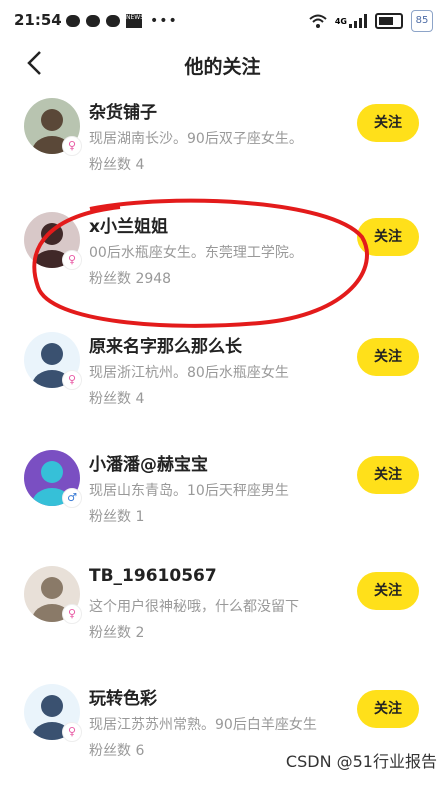 This screenshot has width=445, height=802. Describe the element at coordinates (222, 67) in the screenshot. I see `page-title: 他的关注` at that location.